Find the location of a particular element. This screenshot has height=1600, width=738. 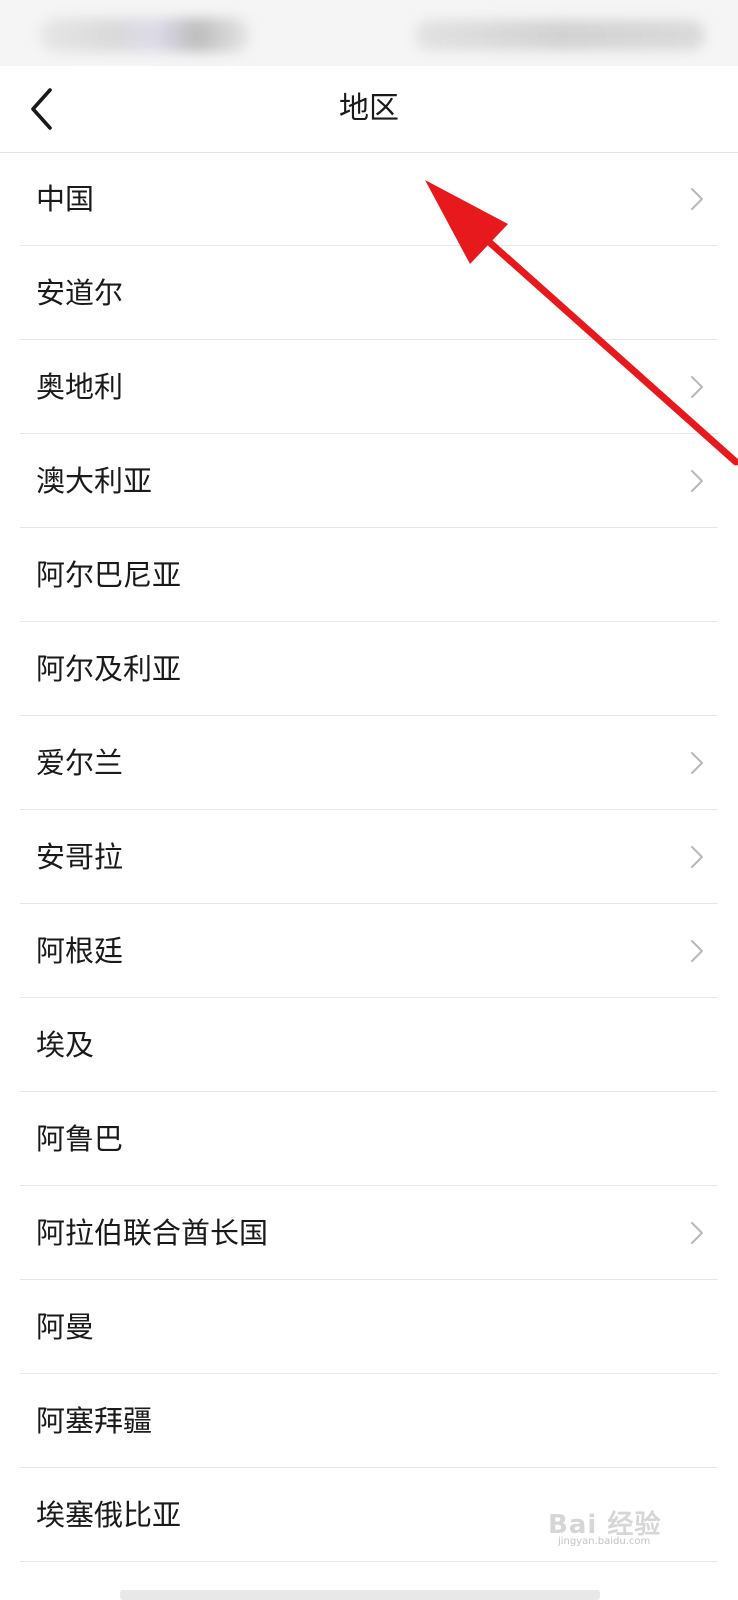

page-title: 地区 is located at coordinates (369, 108).